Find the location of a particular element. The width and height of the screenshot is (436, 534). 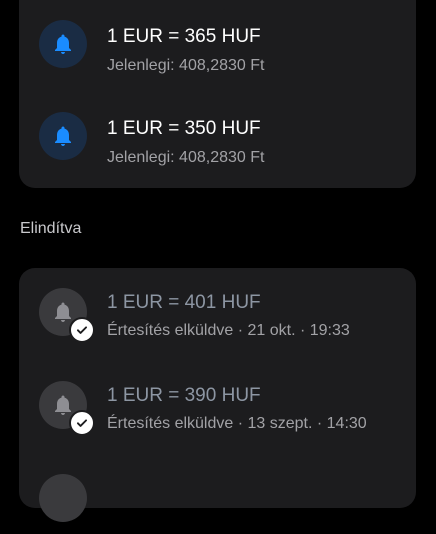

section-header-triggered: Elindítva is located at coordinates (51, 228).